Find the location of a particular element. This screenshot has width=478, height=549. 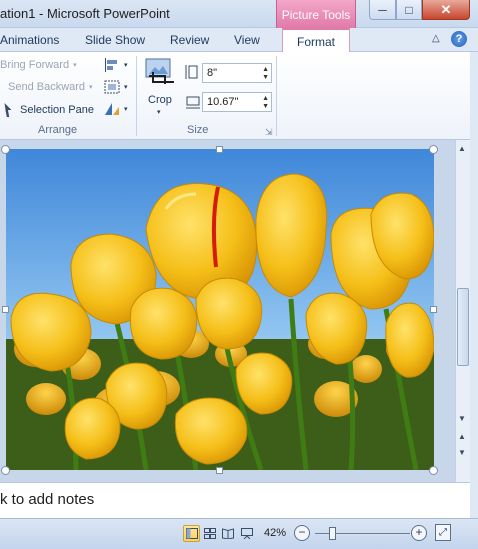

crop-icon is located at coordinates (159, 71).